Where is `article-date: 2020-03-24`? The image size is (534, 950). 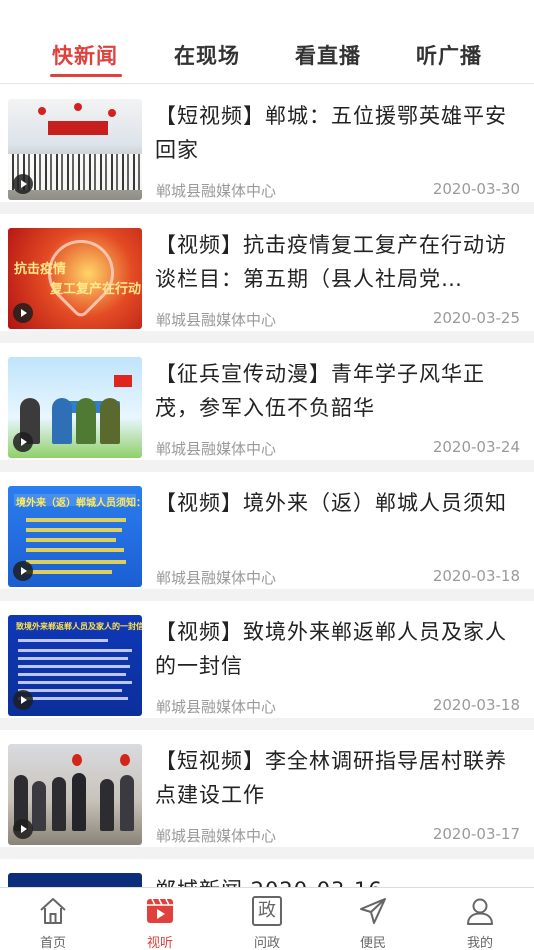
article-date: 2020-03-24 is located at coordinates (476, 447).